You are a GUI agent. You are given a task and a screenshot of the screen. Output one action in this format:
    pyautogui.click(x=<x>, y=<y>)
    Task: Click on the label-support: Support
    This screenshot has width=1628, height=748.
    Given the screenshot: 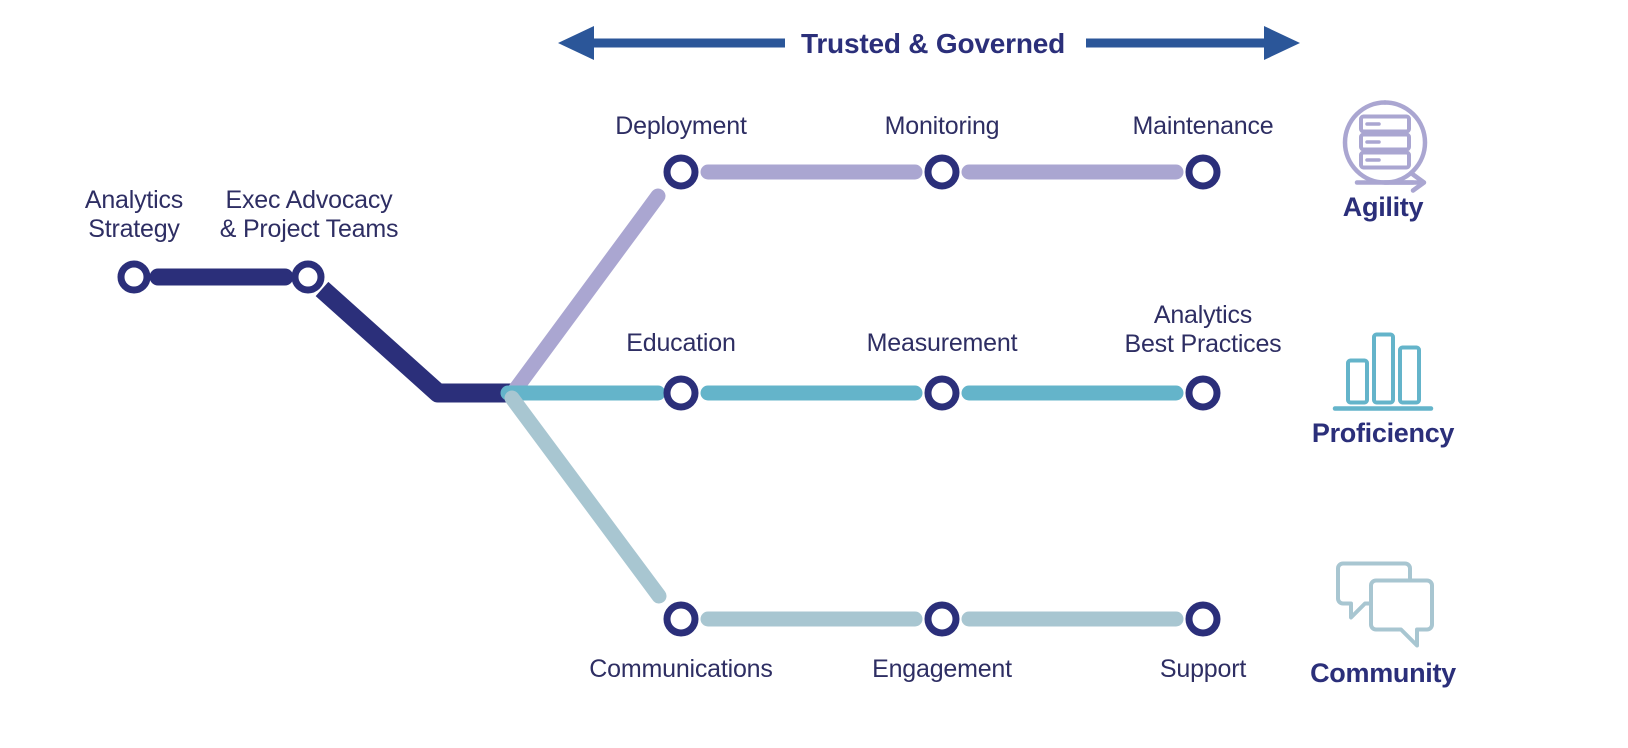 What is the action you would take?
    pyautogui.click(x=1203, y=669)
    